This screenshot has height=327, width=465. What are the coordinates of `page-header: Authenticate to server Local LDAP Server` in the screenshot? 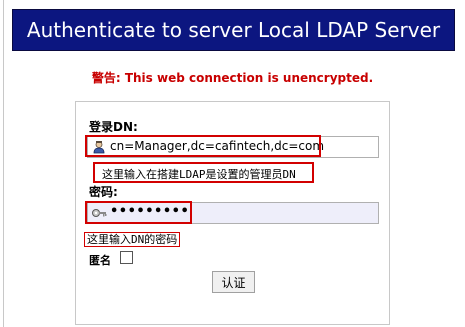 It's located at (233, 30).